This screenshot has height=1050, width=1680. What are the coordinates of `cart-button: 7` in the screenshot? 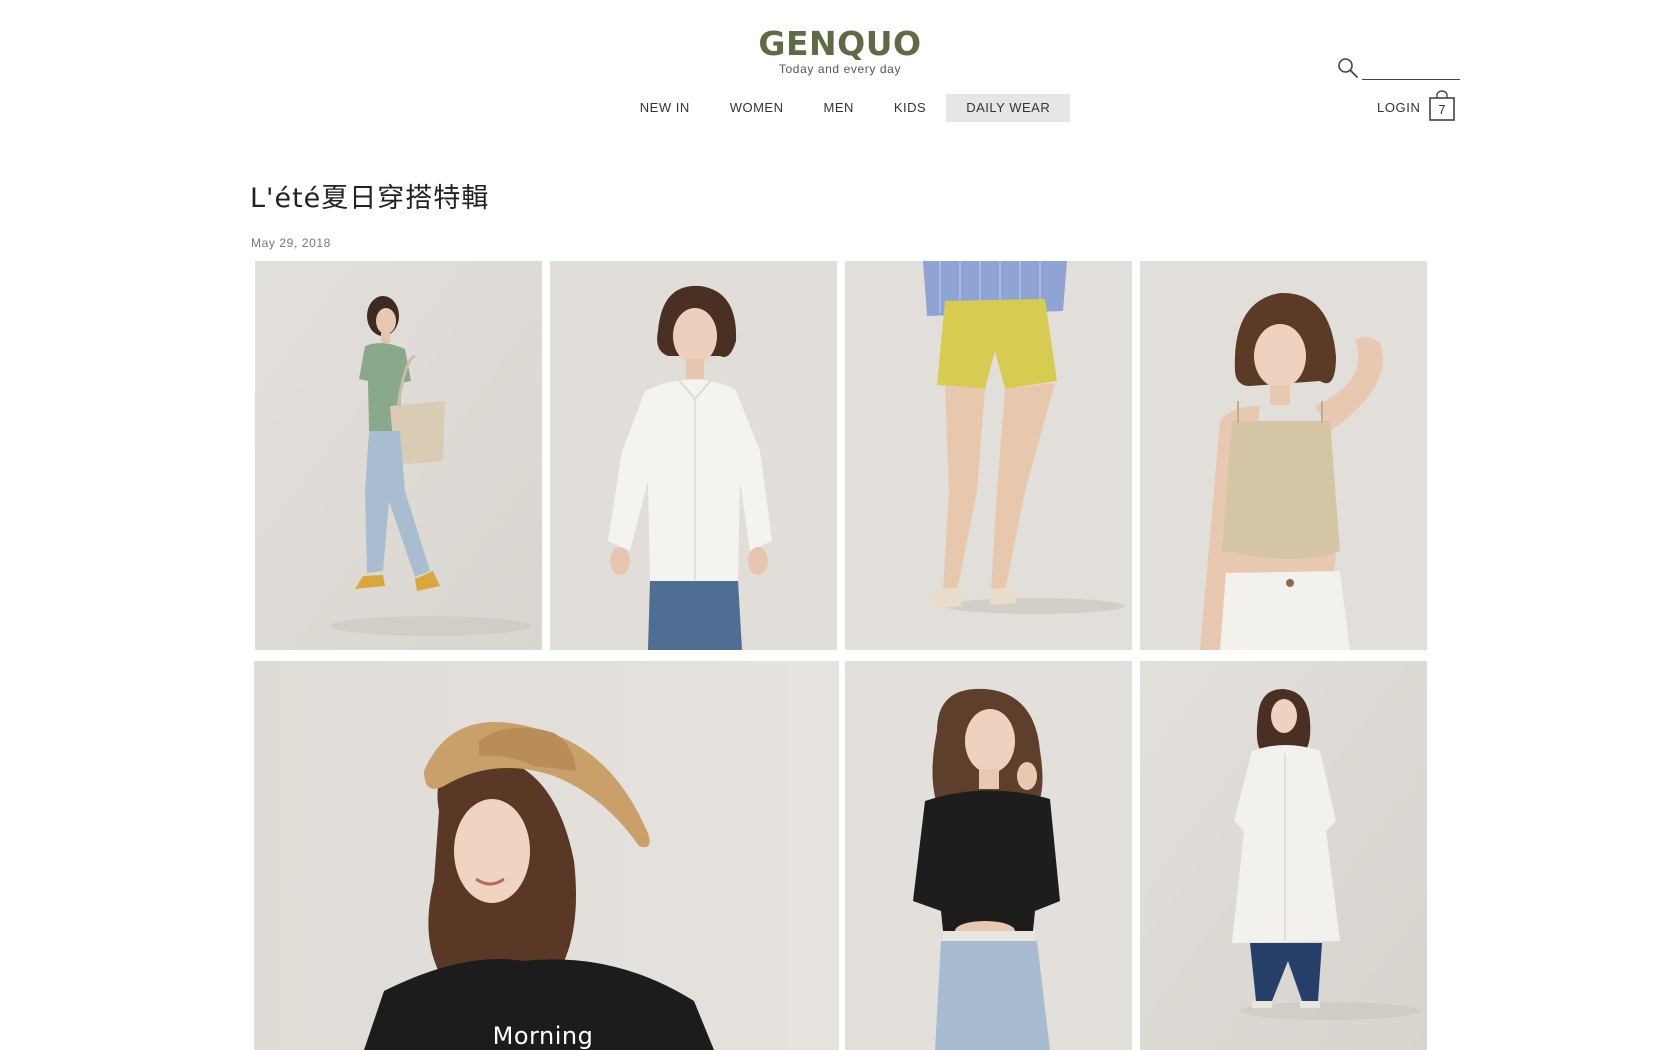 It's located at (1442, 106).